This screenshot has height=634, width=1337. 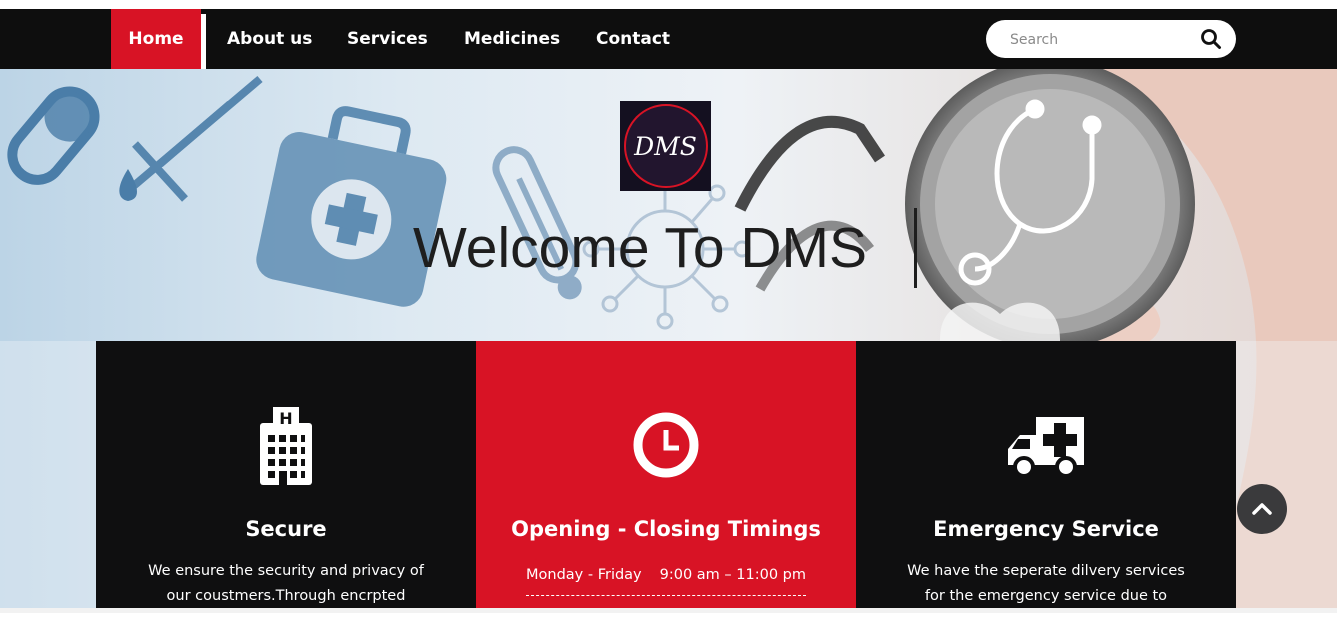 What do you see at coordinates (668, 610) in the screenshot?
I see `page-bottom-edge` at bounding box center [668, 610].